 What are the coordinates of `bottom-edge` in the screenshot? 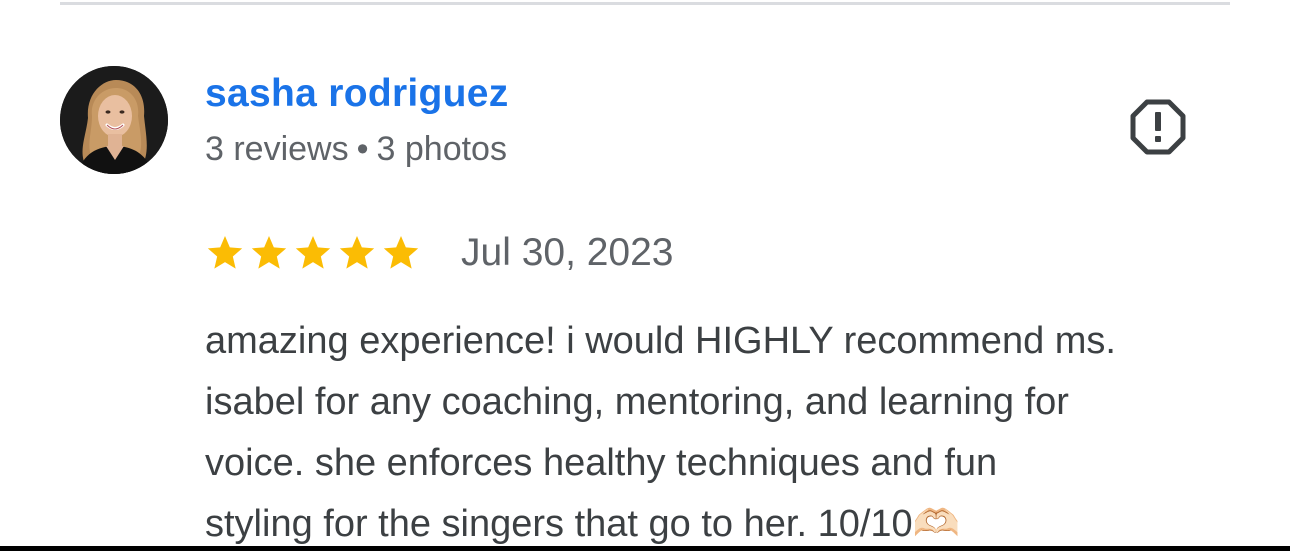 It's located at (645, 548).